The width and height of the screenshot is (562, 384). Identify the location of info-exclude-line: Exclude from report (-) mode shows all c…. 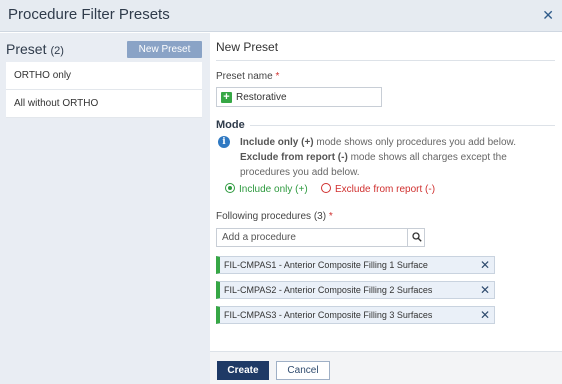
(397, 165).